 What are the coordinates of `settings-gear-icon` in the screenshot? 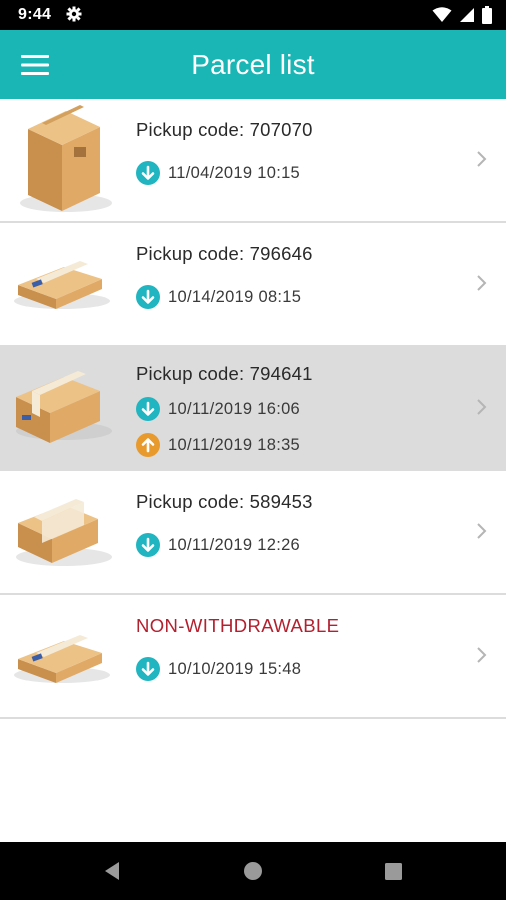 It's located at (74, 14).